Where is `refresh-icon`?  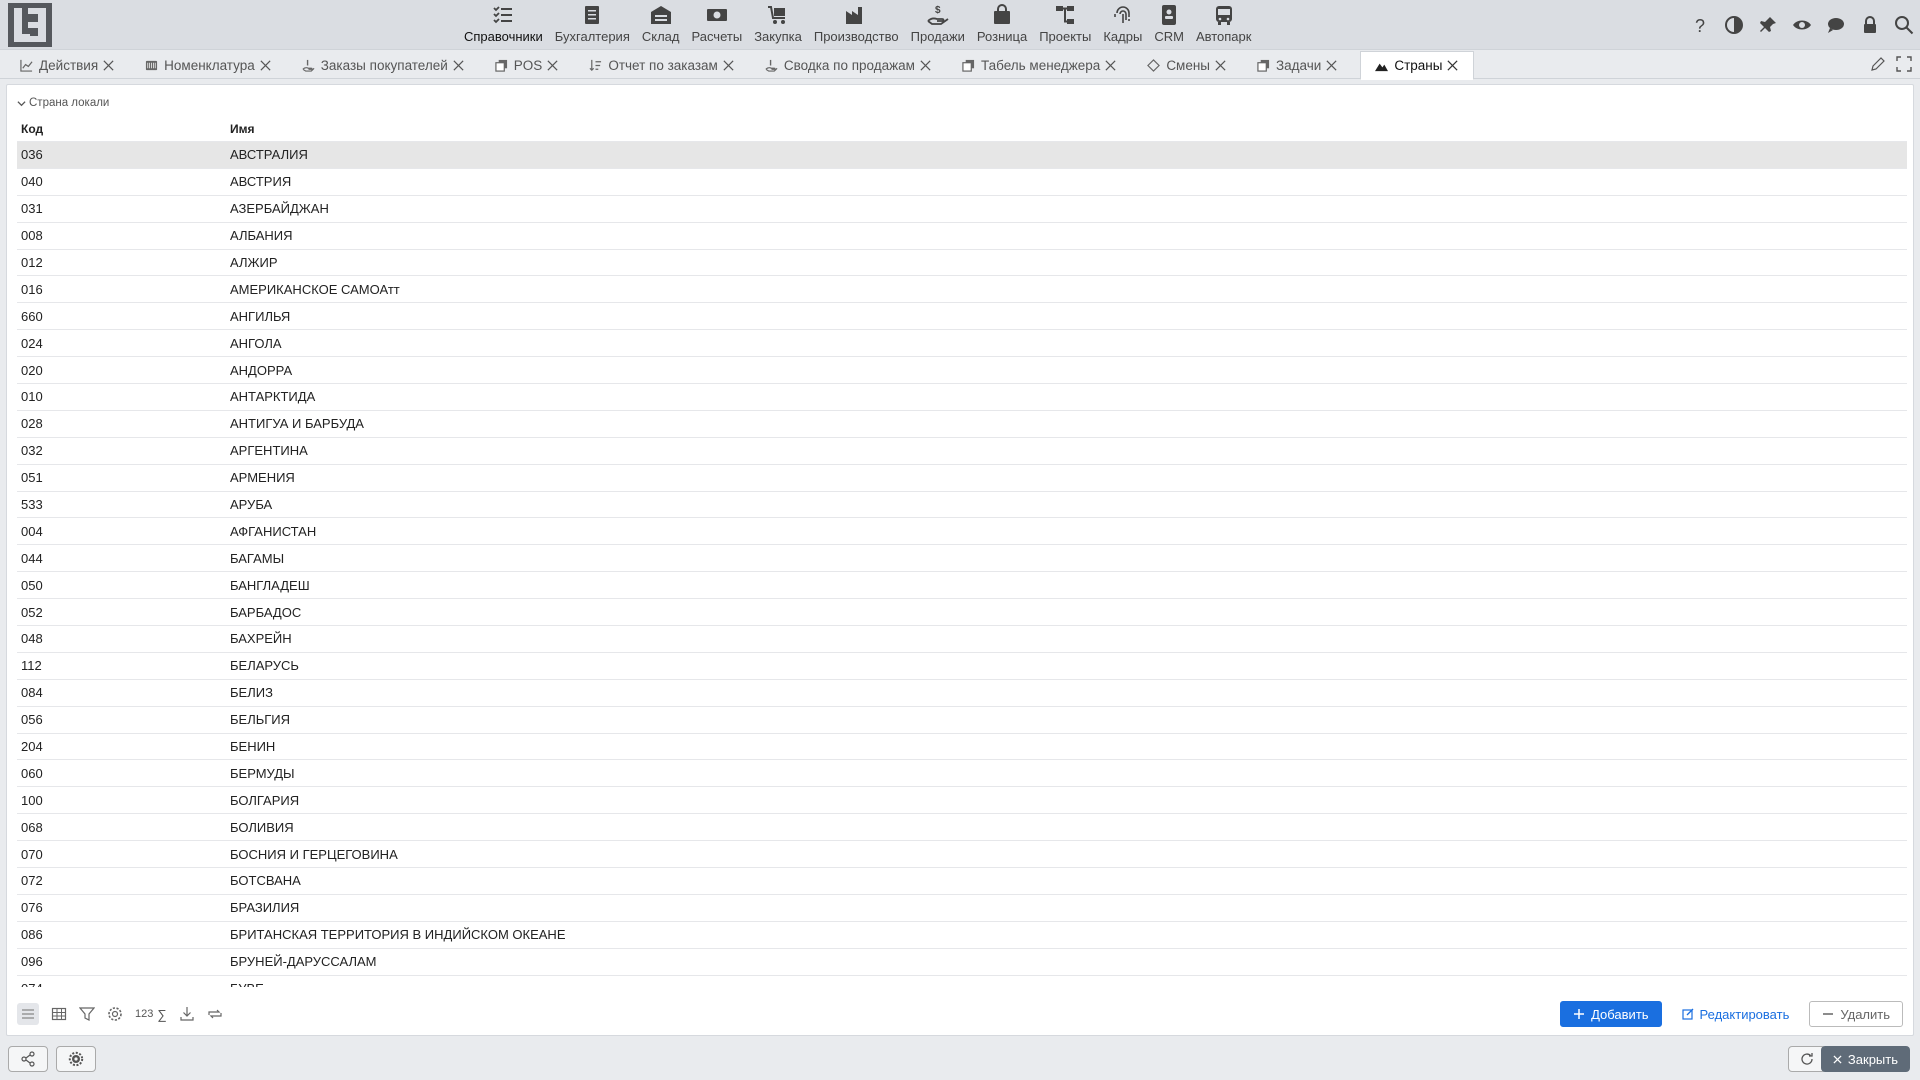
refresh-icon is located at coordinates (215, 1014).